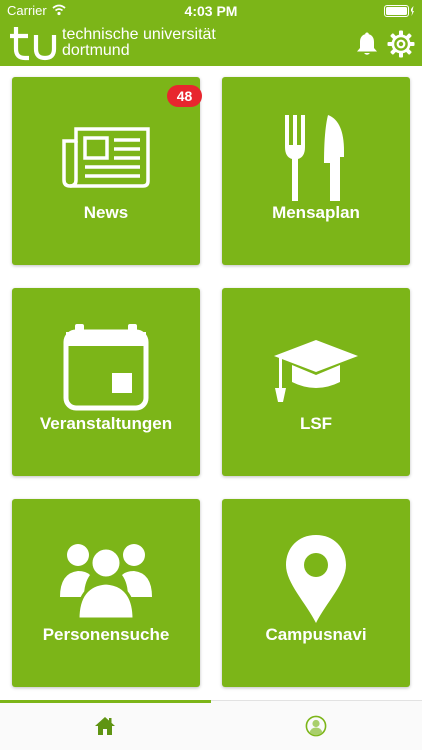 Image resolution: width=422 pixels, height=750 pixels. Describe the element at coordinates (106, 367) in the screenshot. I see `calendar-icon` at that location.